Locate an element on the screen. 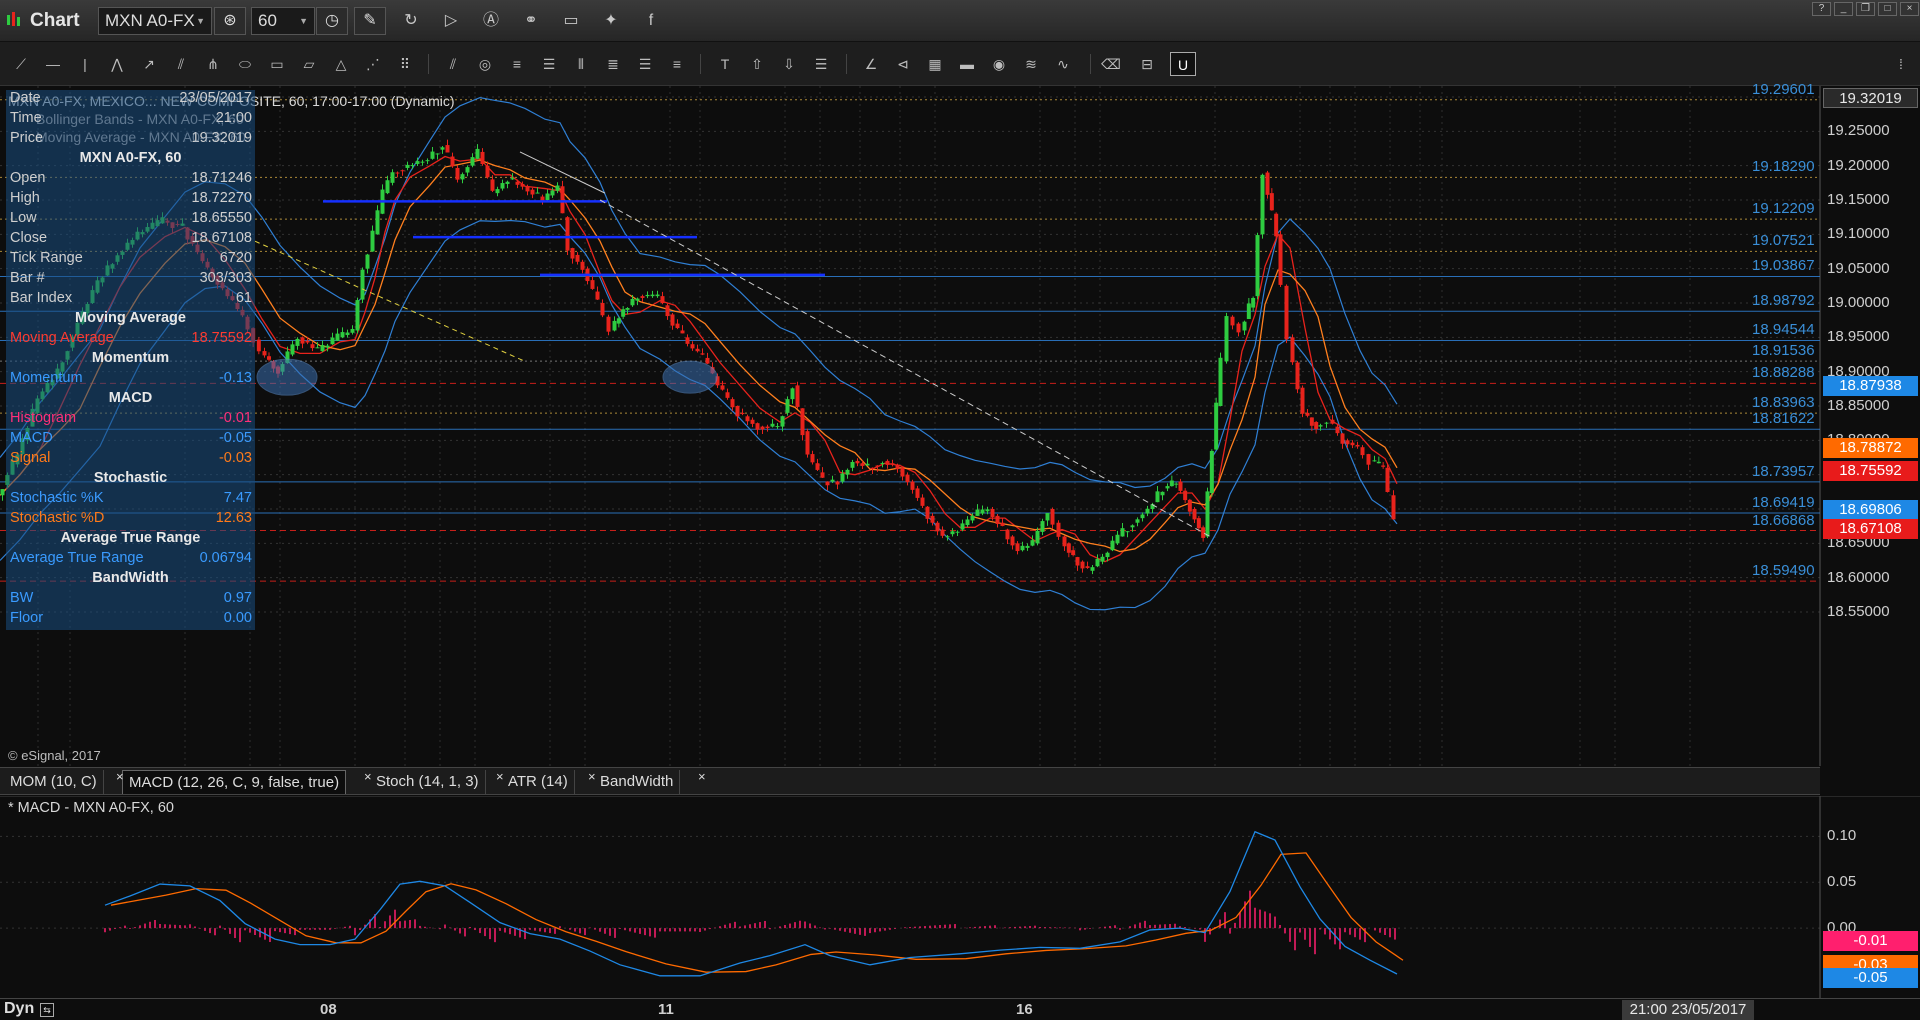  fibonacci-retracement-icon: ≡ is located at coordinates (517, 64).